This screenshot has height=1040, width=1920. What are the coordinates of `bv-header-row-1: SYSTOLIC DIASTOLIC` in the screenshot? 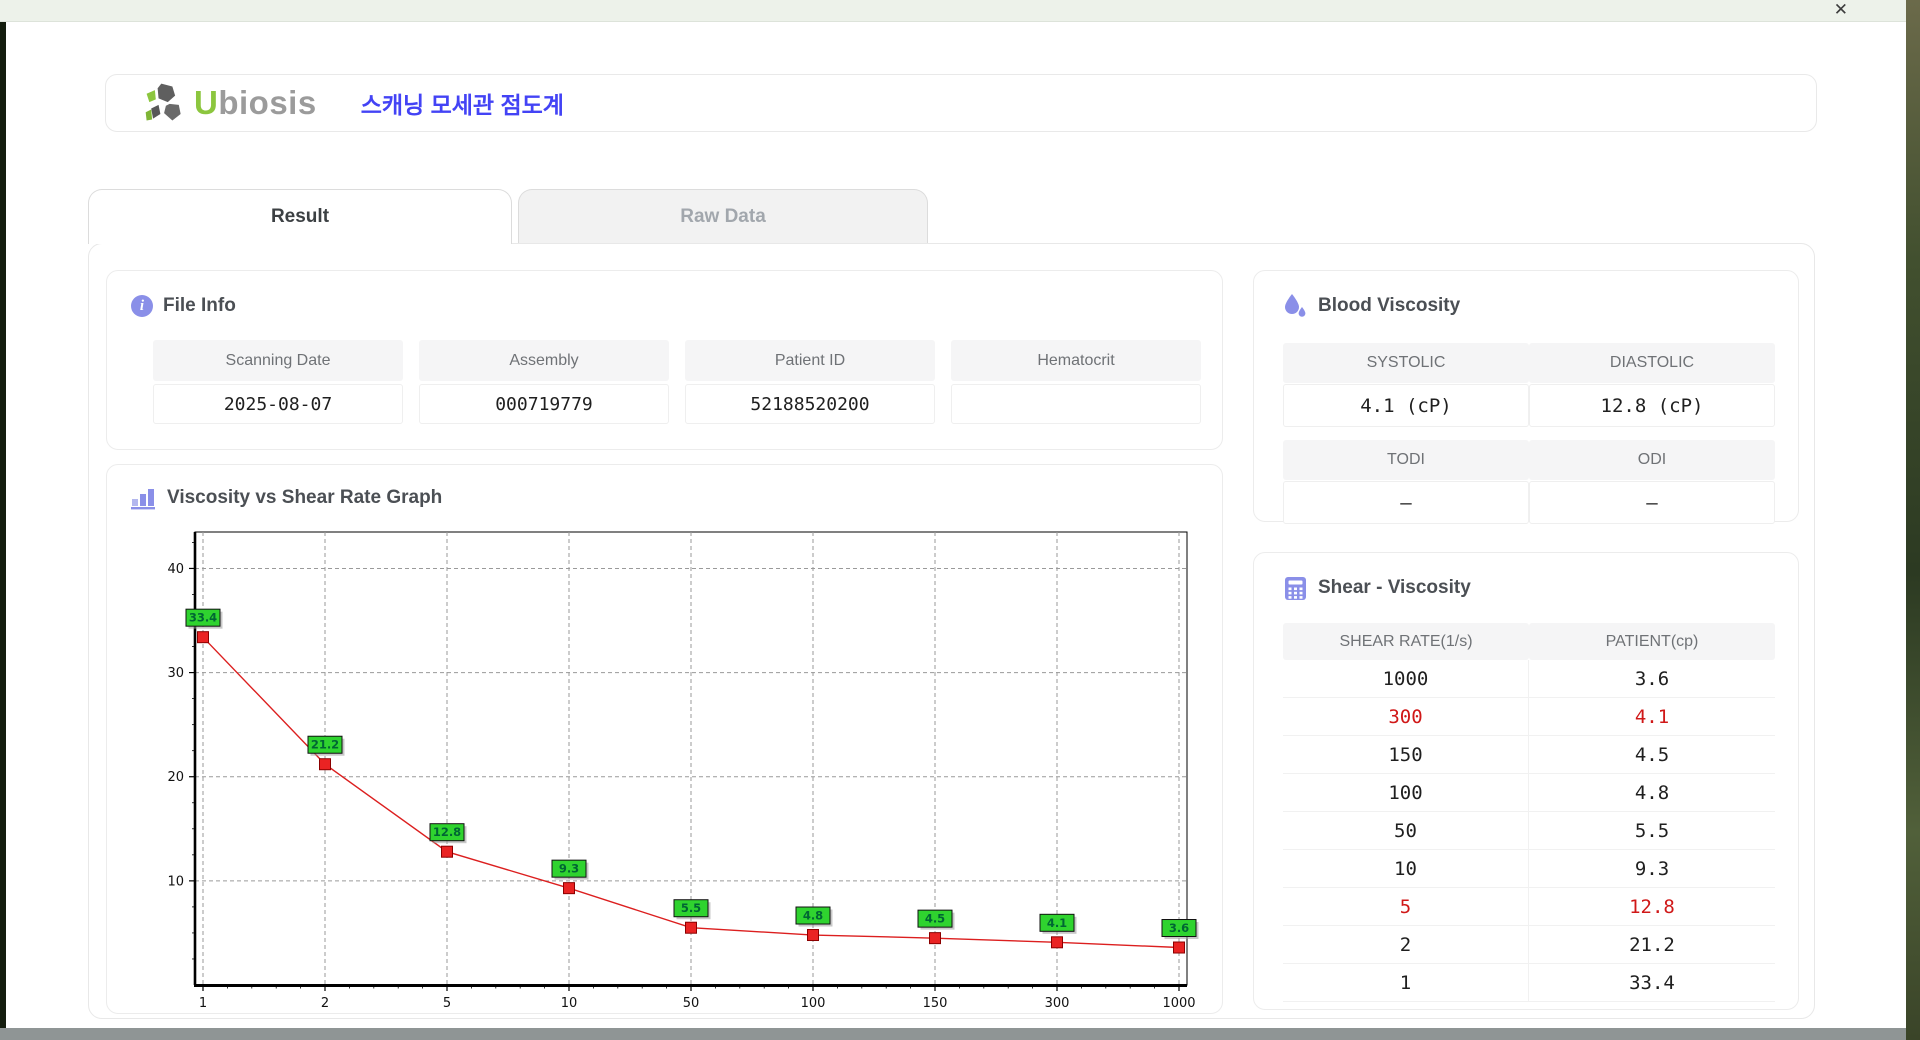 It's located at (1529, 363).